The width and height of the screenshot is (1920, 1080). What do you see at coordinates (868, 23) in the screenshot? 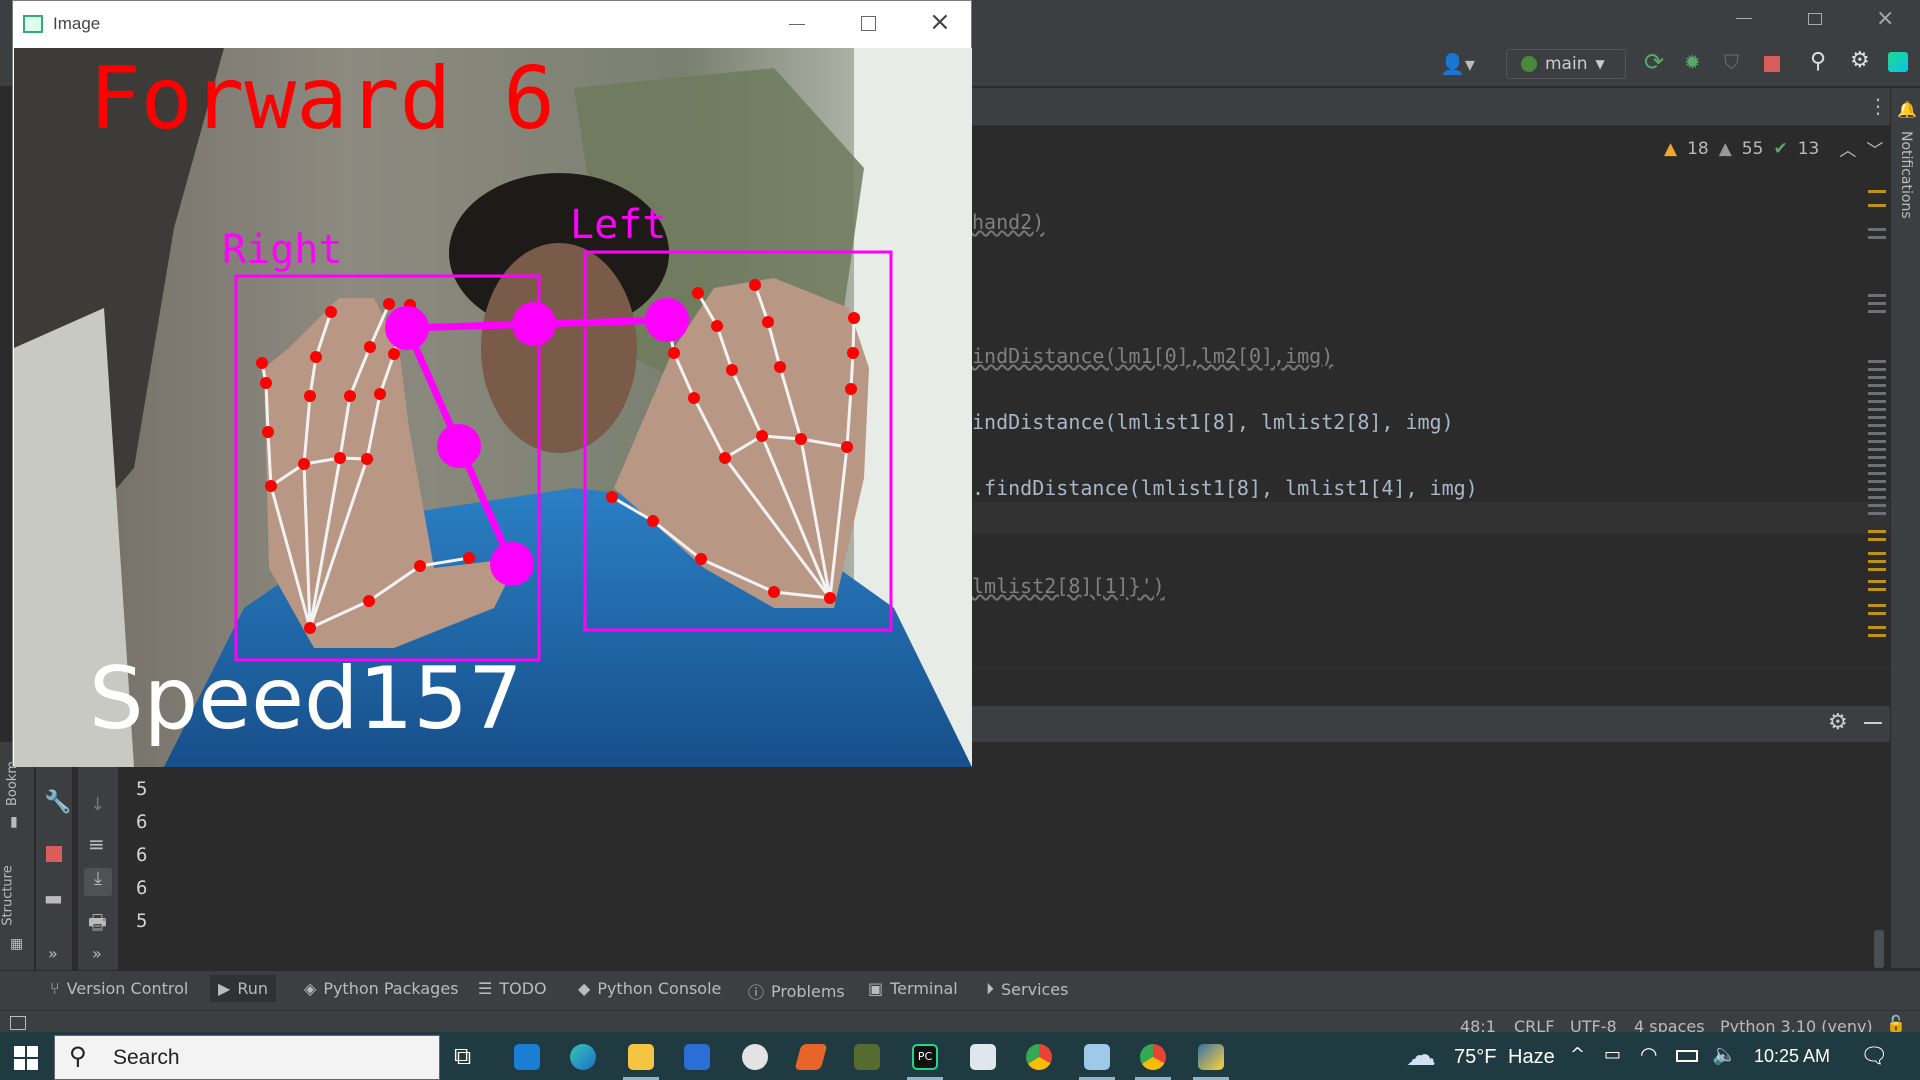
I see `maximize-icon` at bounding box center [868, 23].